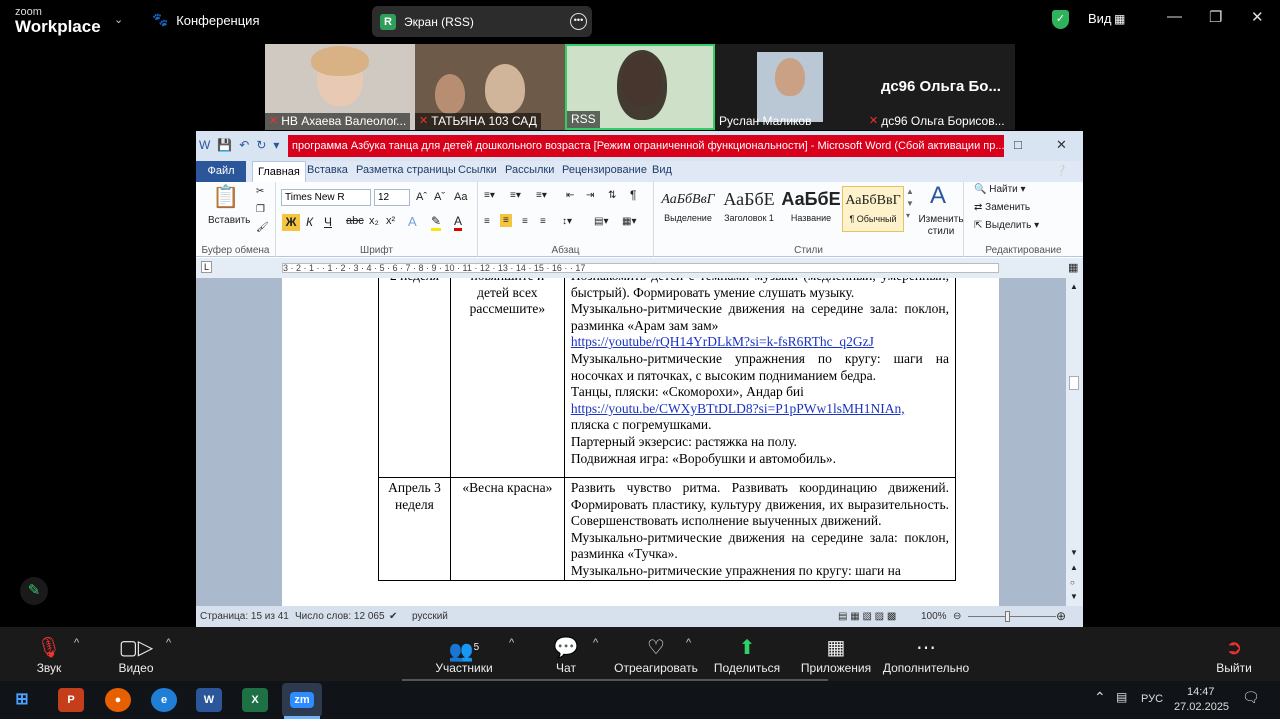  I want to click on start-windows-icon: ⊞, so click(22, 700).